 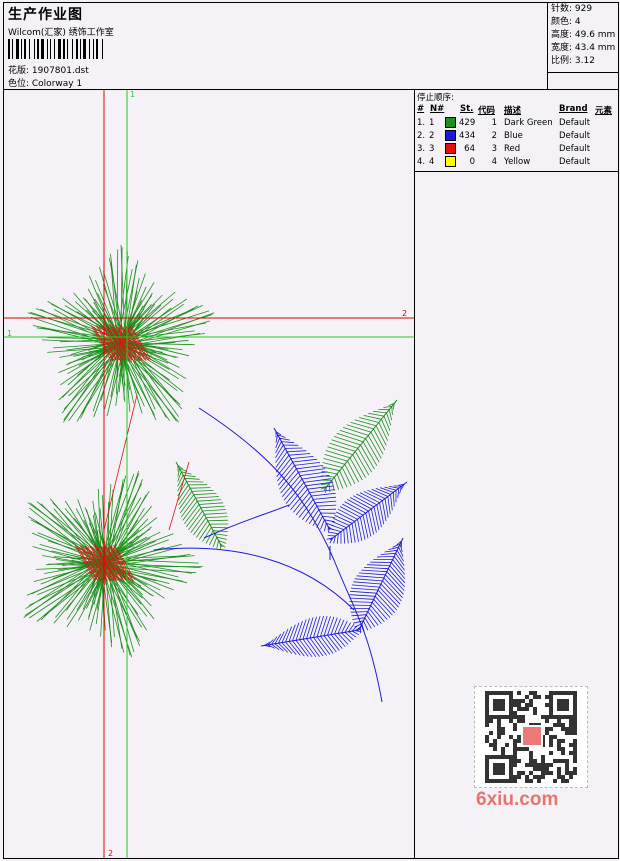 I want to click on stop-row-num: 3., so click(x=421, y=149).